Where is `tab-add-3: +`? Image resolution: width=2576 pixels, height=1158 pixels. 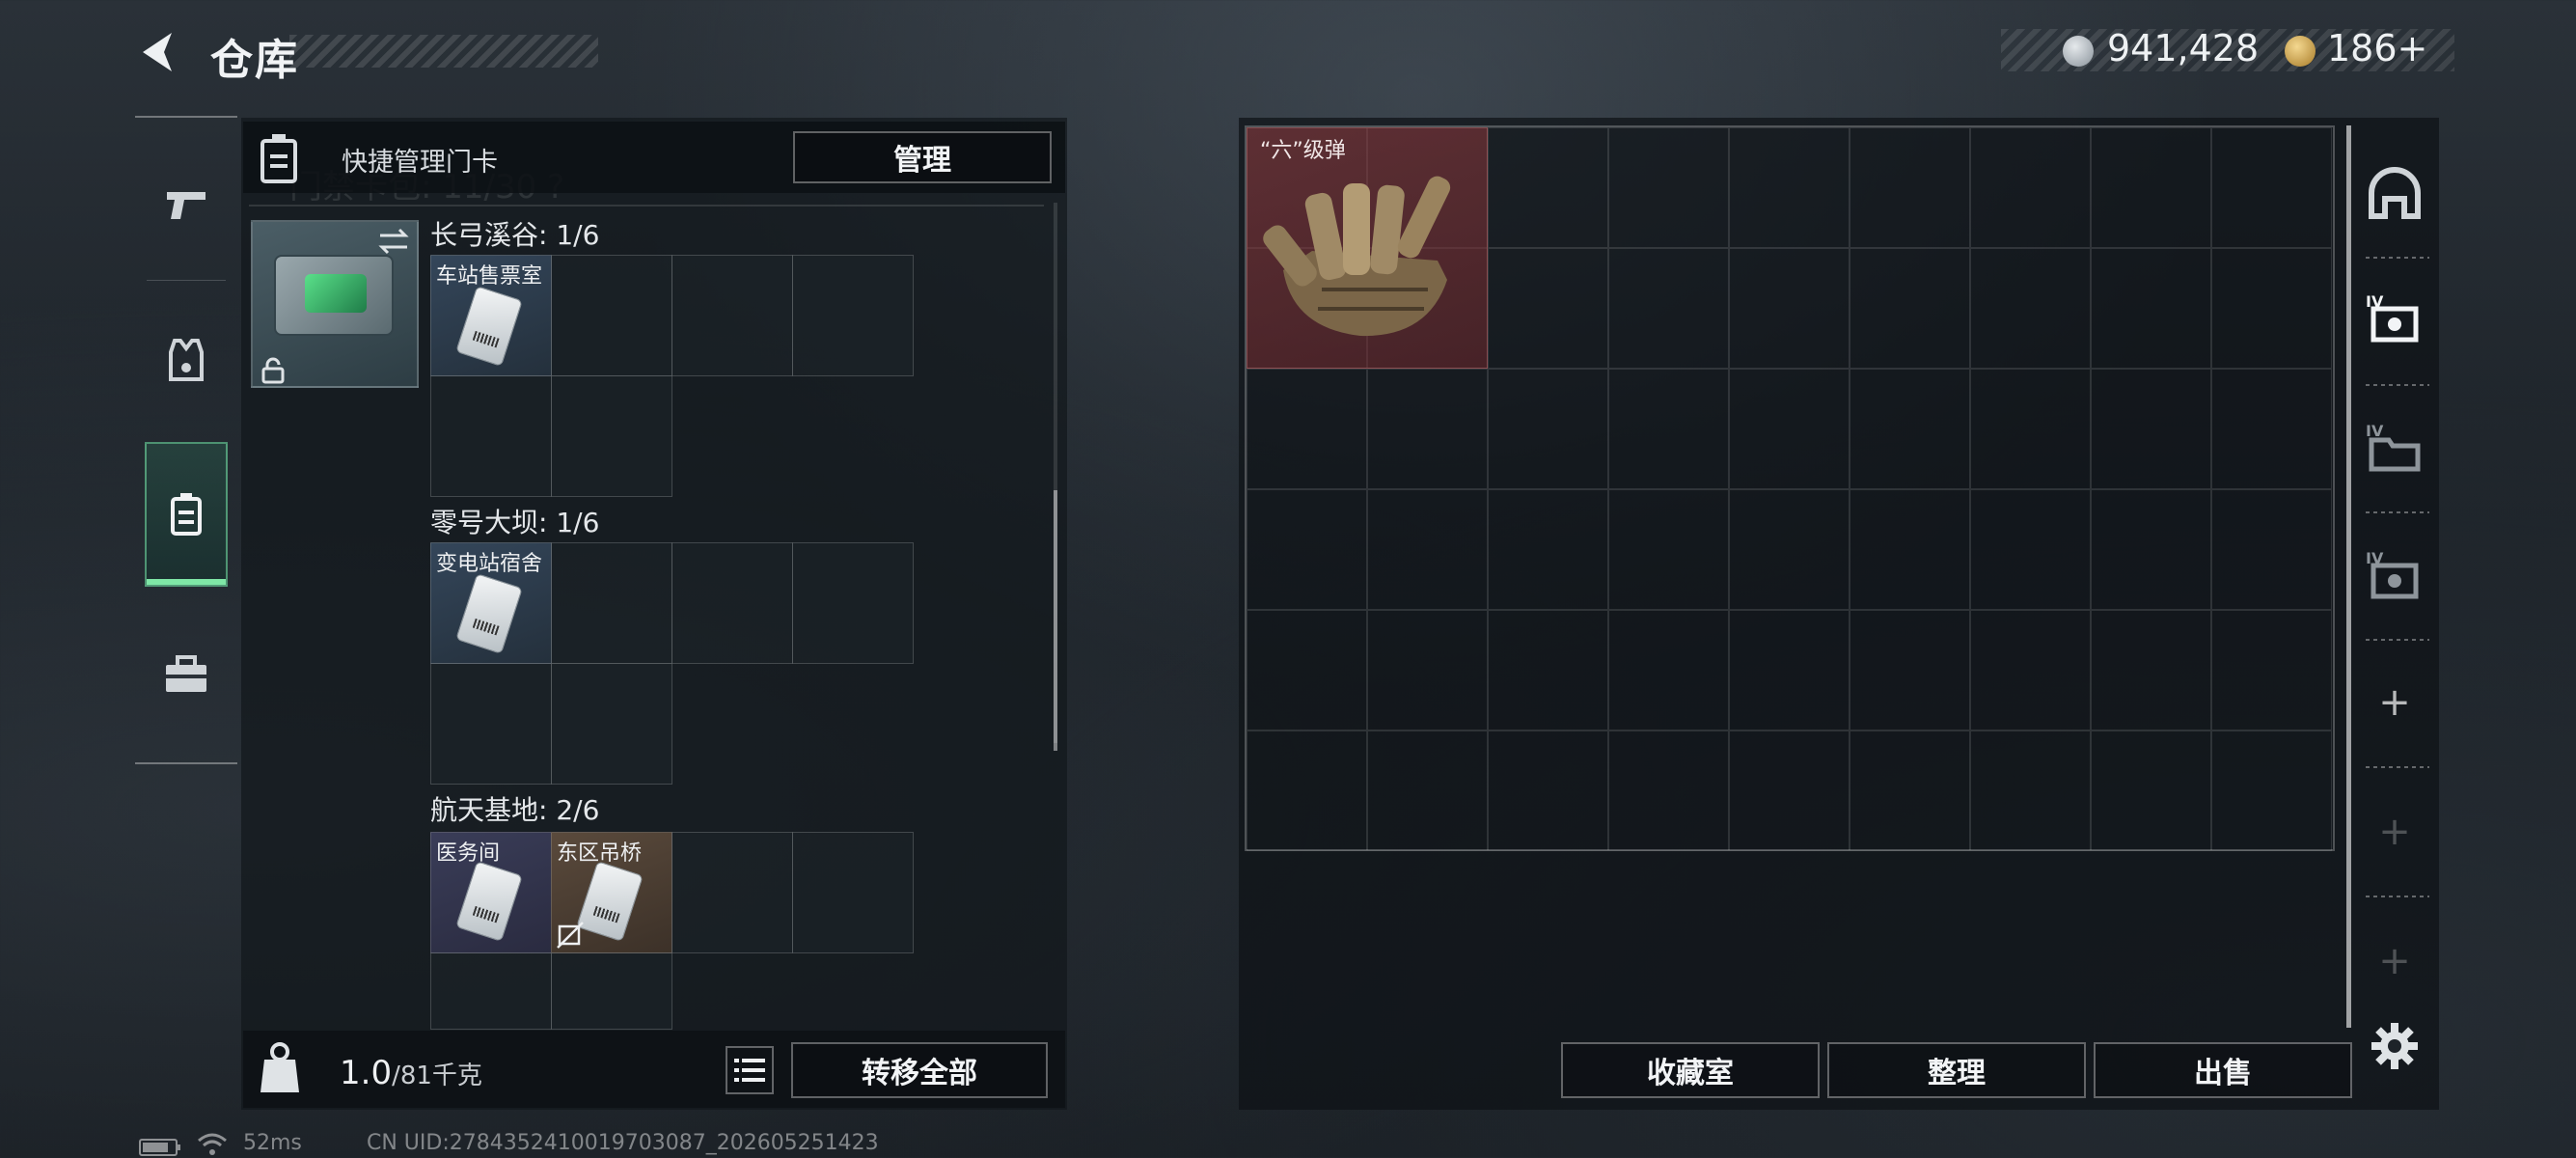 tab-add-3: + is located at coordinates (2395, 961).